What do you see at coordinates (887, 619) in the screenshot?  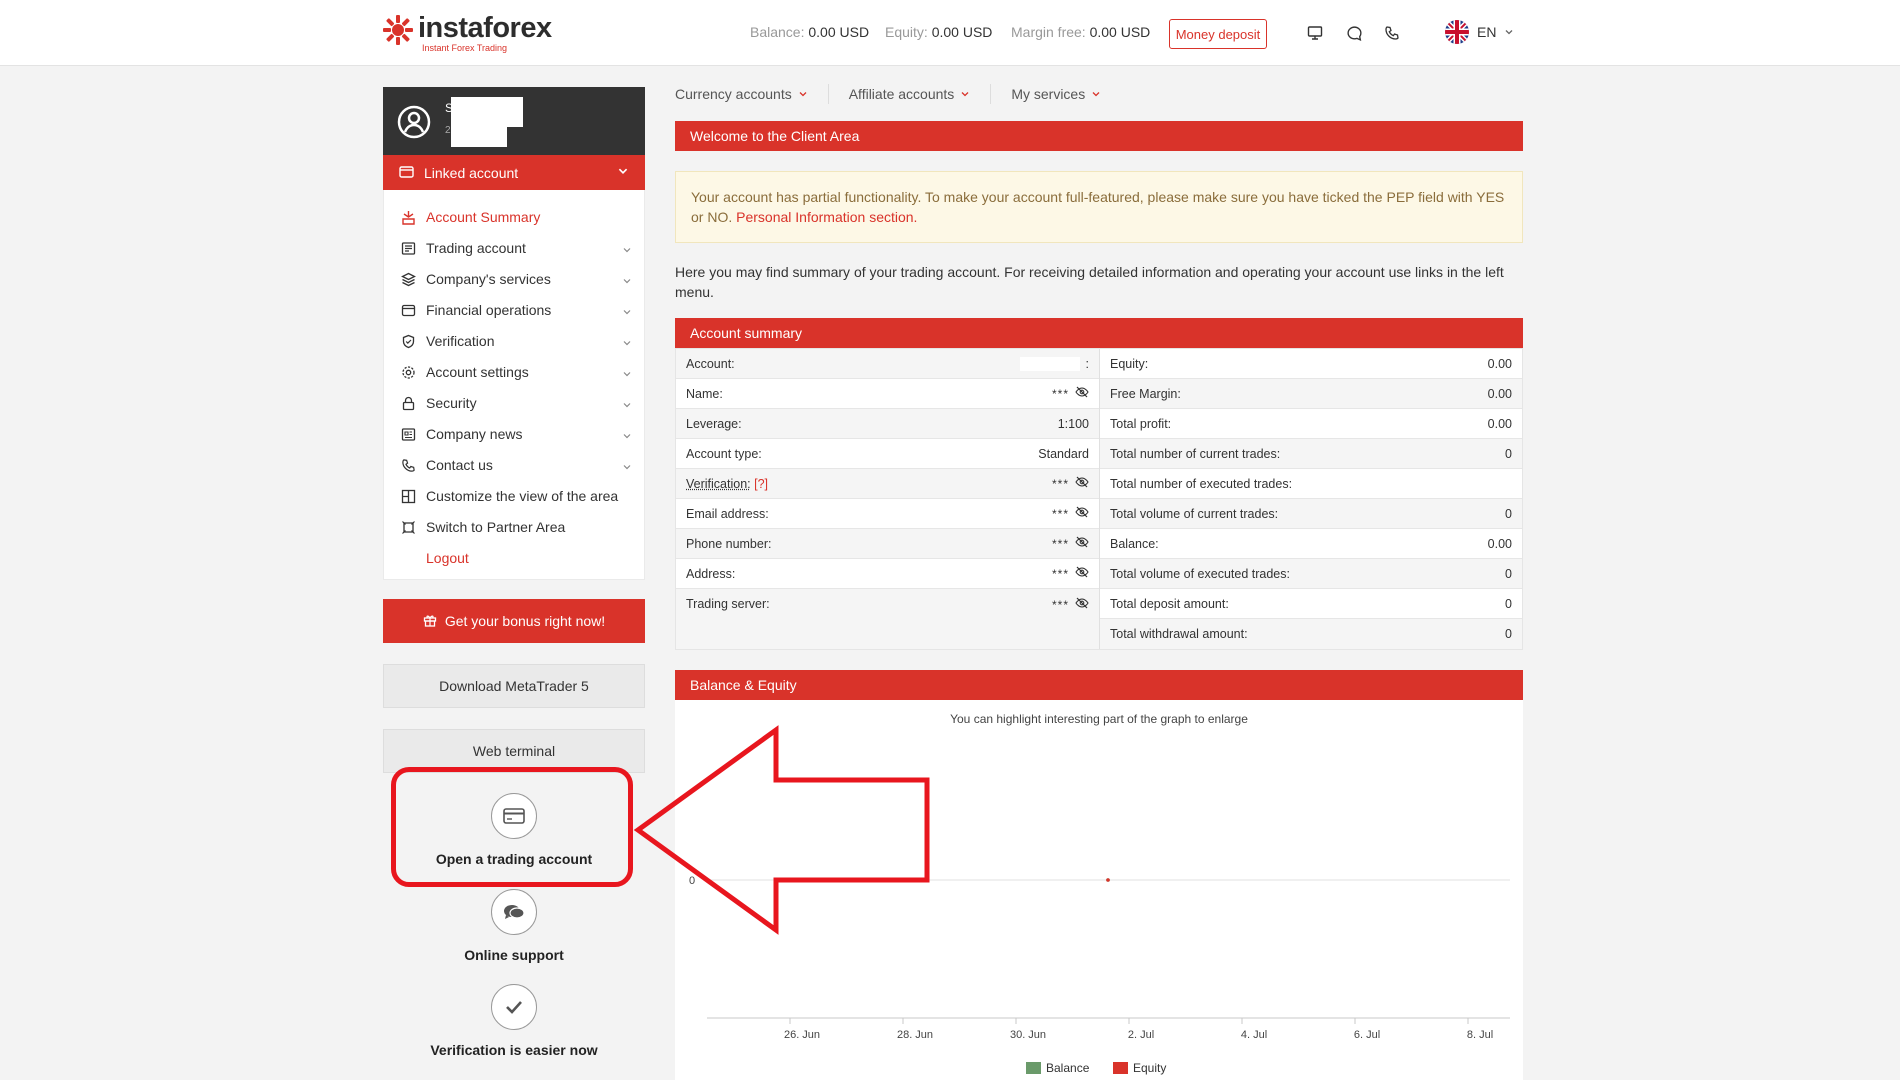 I see `table-row: Trading server: ***` at bounding box center [887, 619].